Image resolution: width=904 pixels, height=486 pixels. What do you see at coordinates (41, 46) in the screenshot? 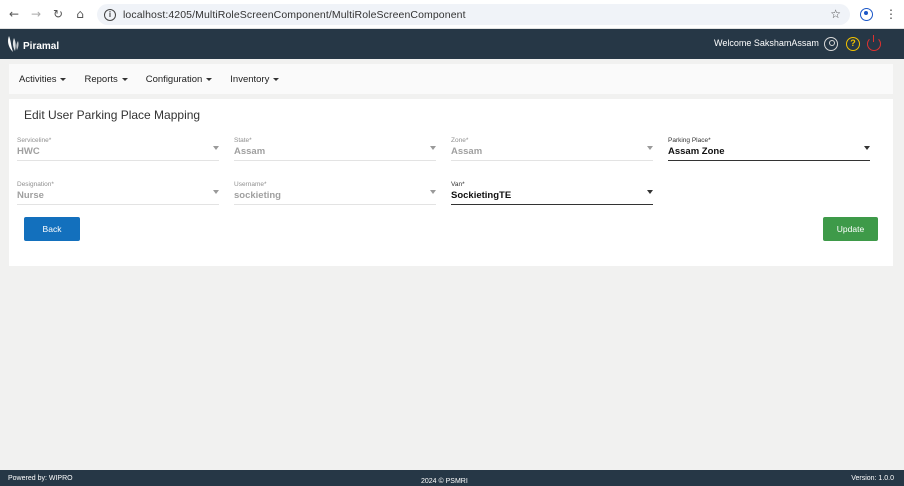
I see `brand-name: Piramal` at bounding box center [41, 46].